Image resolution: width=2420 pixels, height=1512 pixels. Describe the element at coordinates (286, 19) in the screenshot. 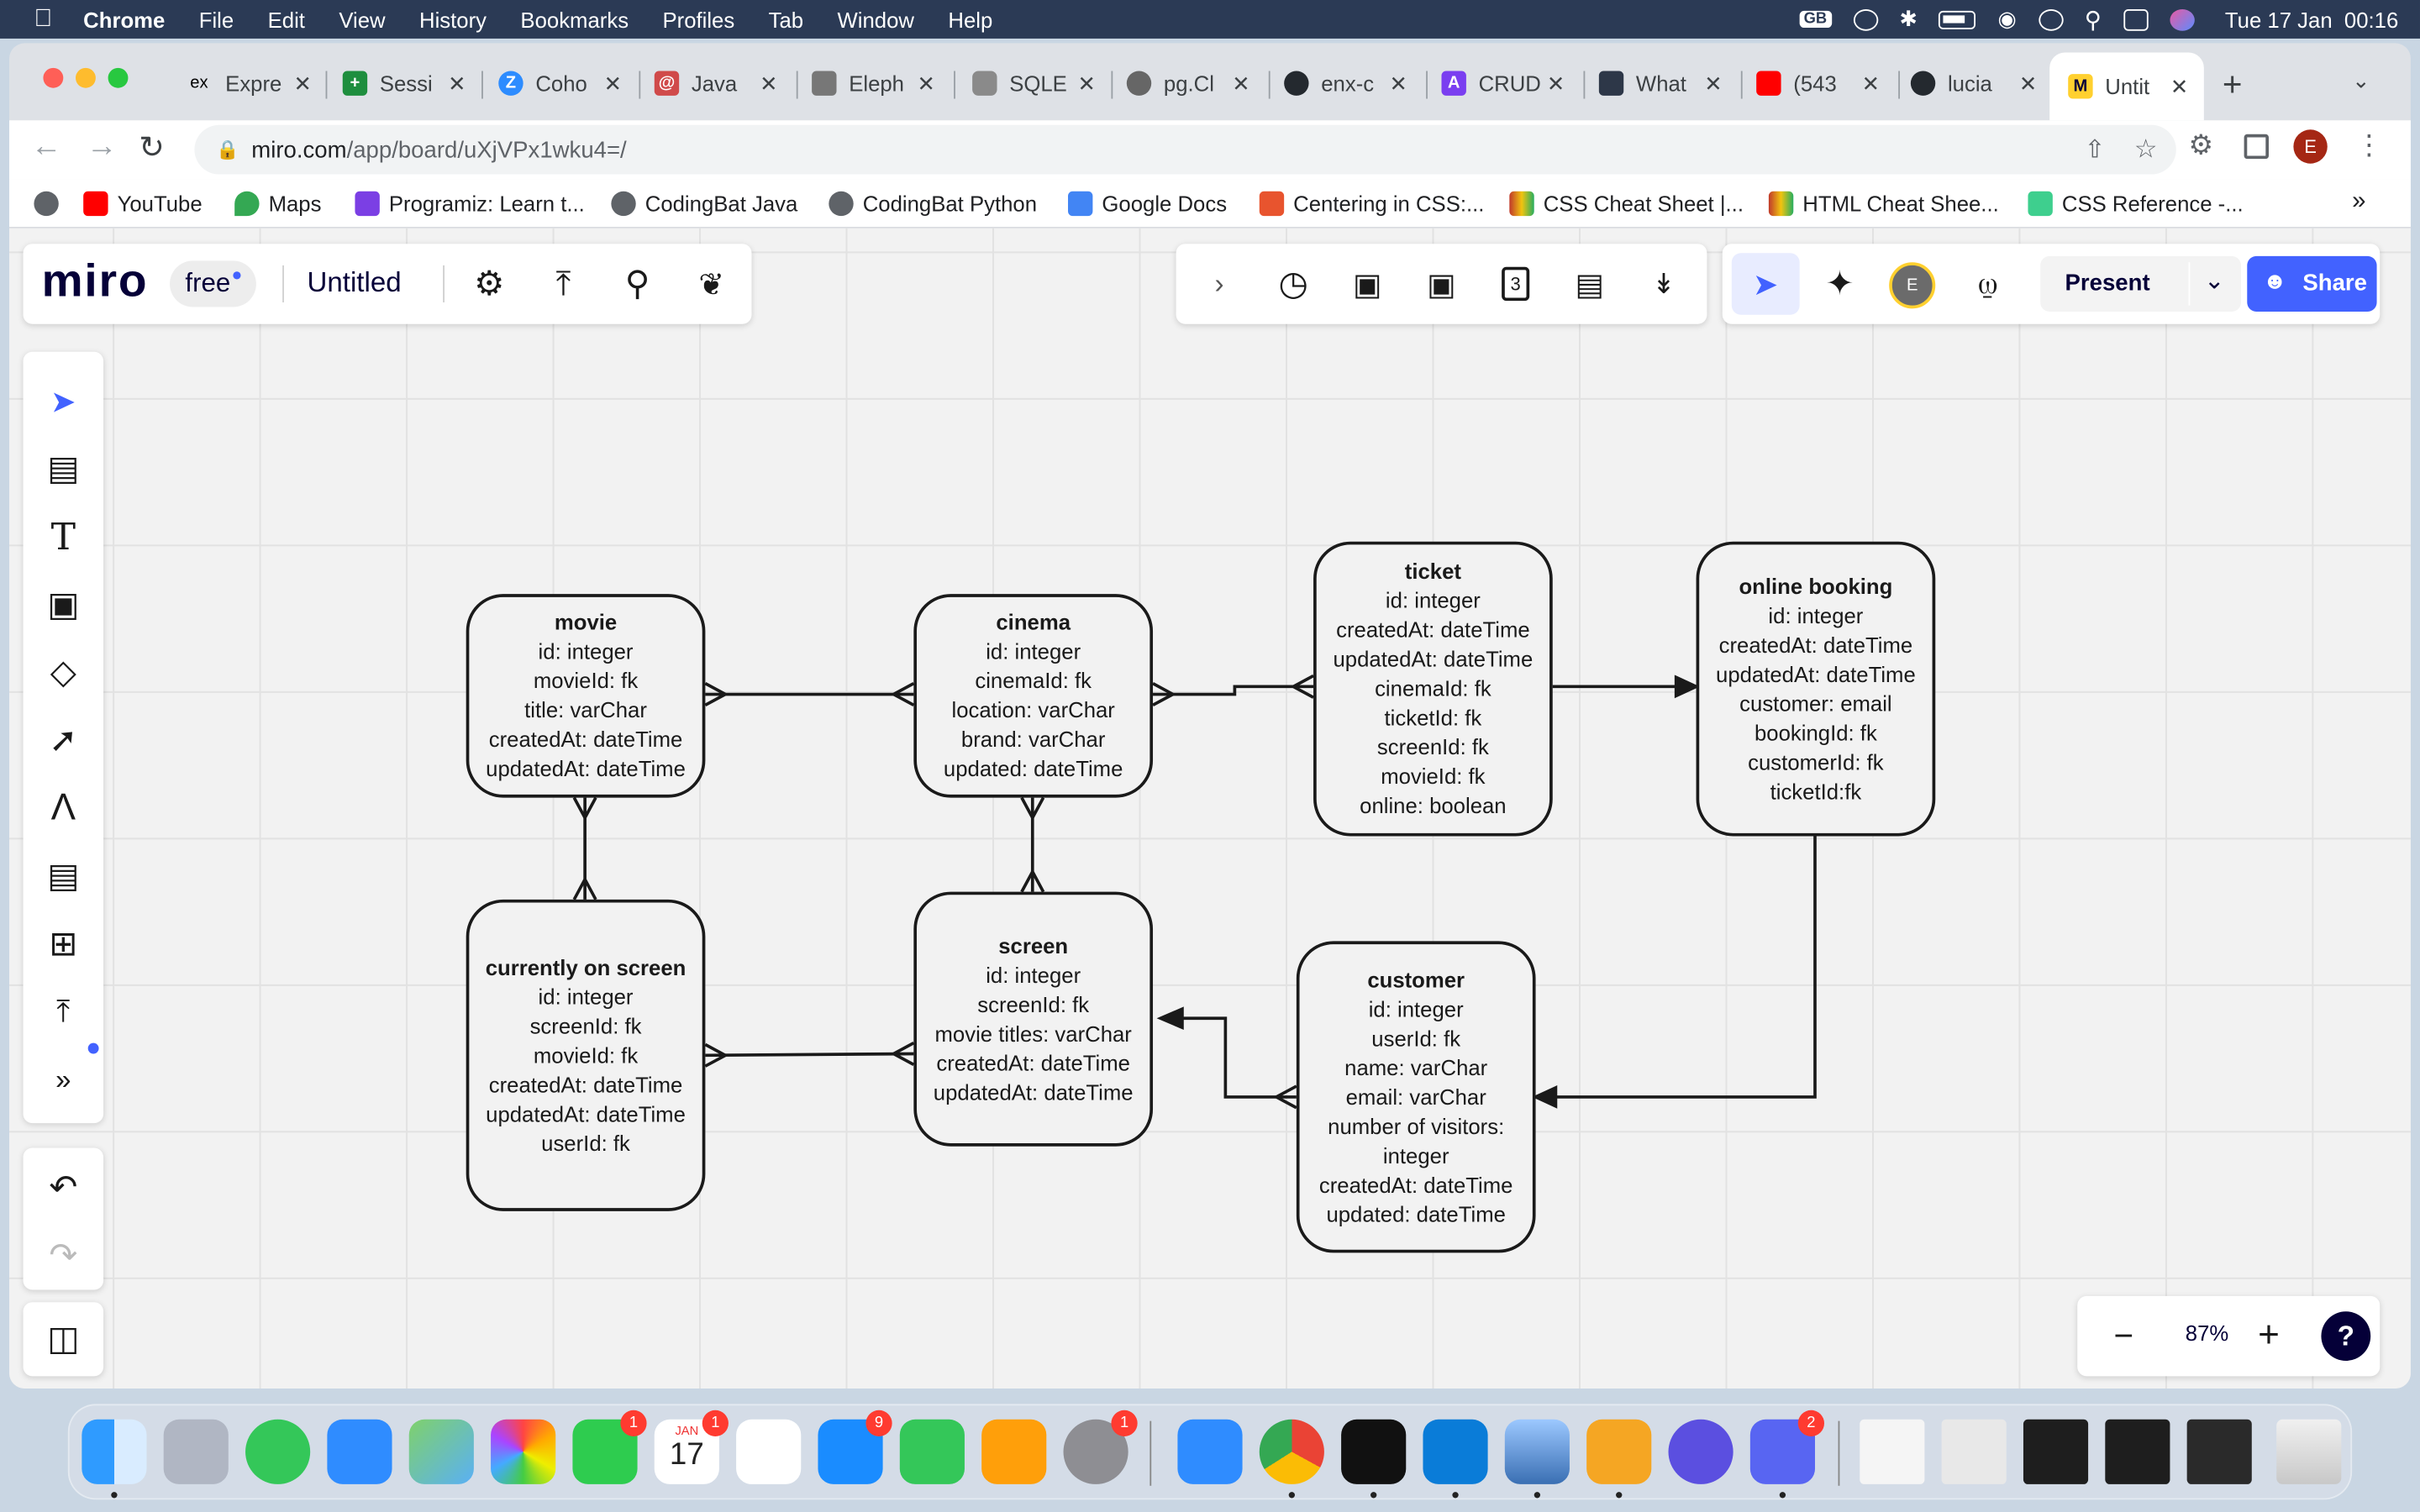

I see `menu-edit: Edit` at that location.